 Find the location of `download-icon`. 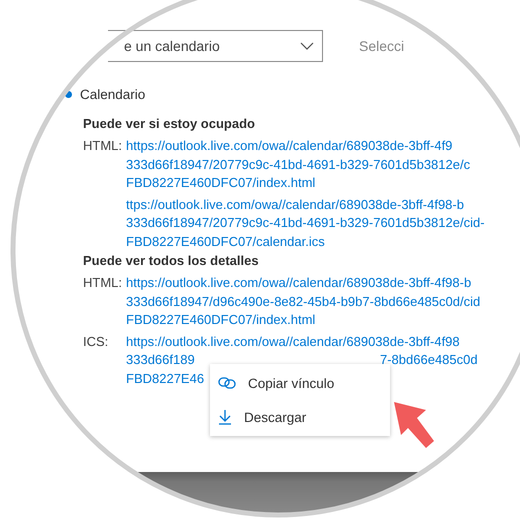

download-icon is located at coordinates (225, 417).